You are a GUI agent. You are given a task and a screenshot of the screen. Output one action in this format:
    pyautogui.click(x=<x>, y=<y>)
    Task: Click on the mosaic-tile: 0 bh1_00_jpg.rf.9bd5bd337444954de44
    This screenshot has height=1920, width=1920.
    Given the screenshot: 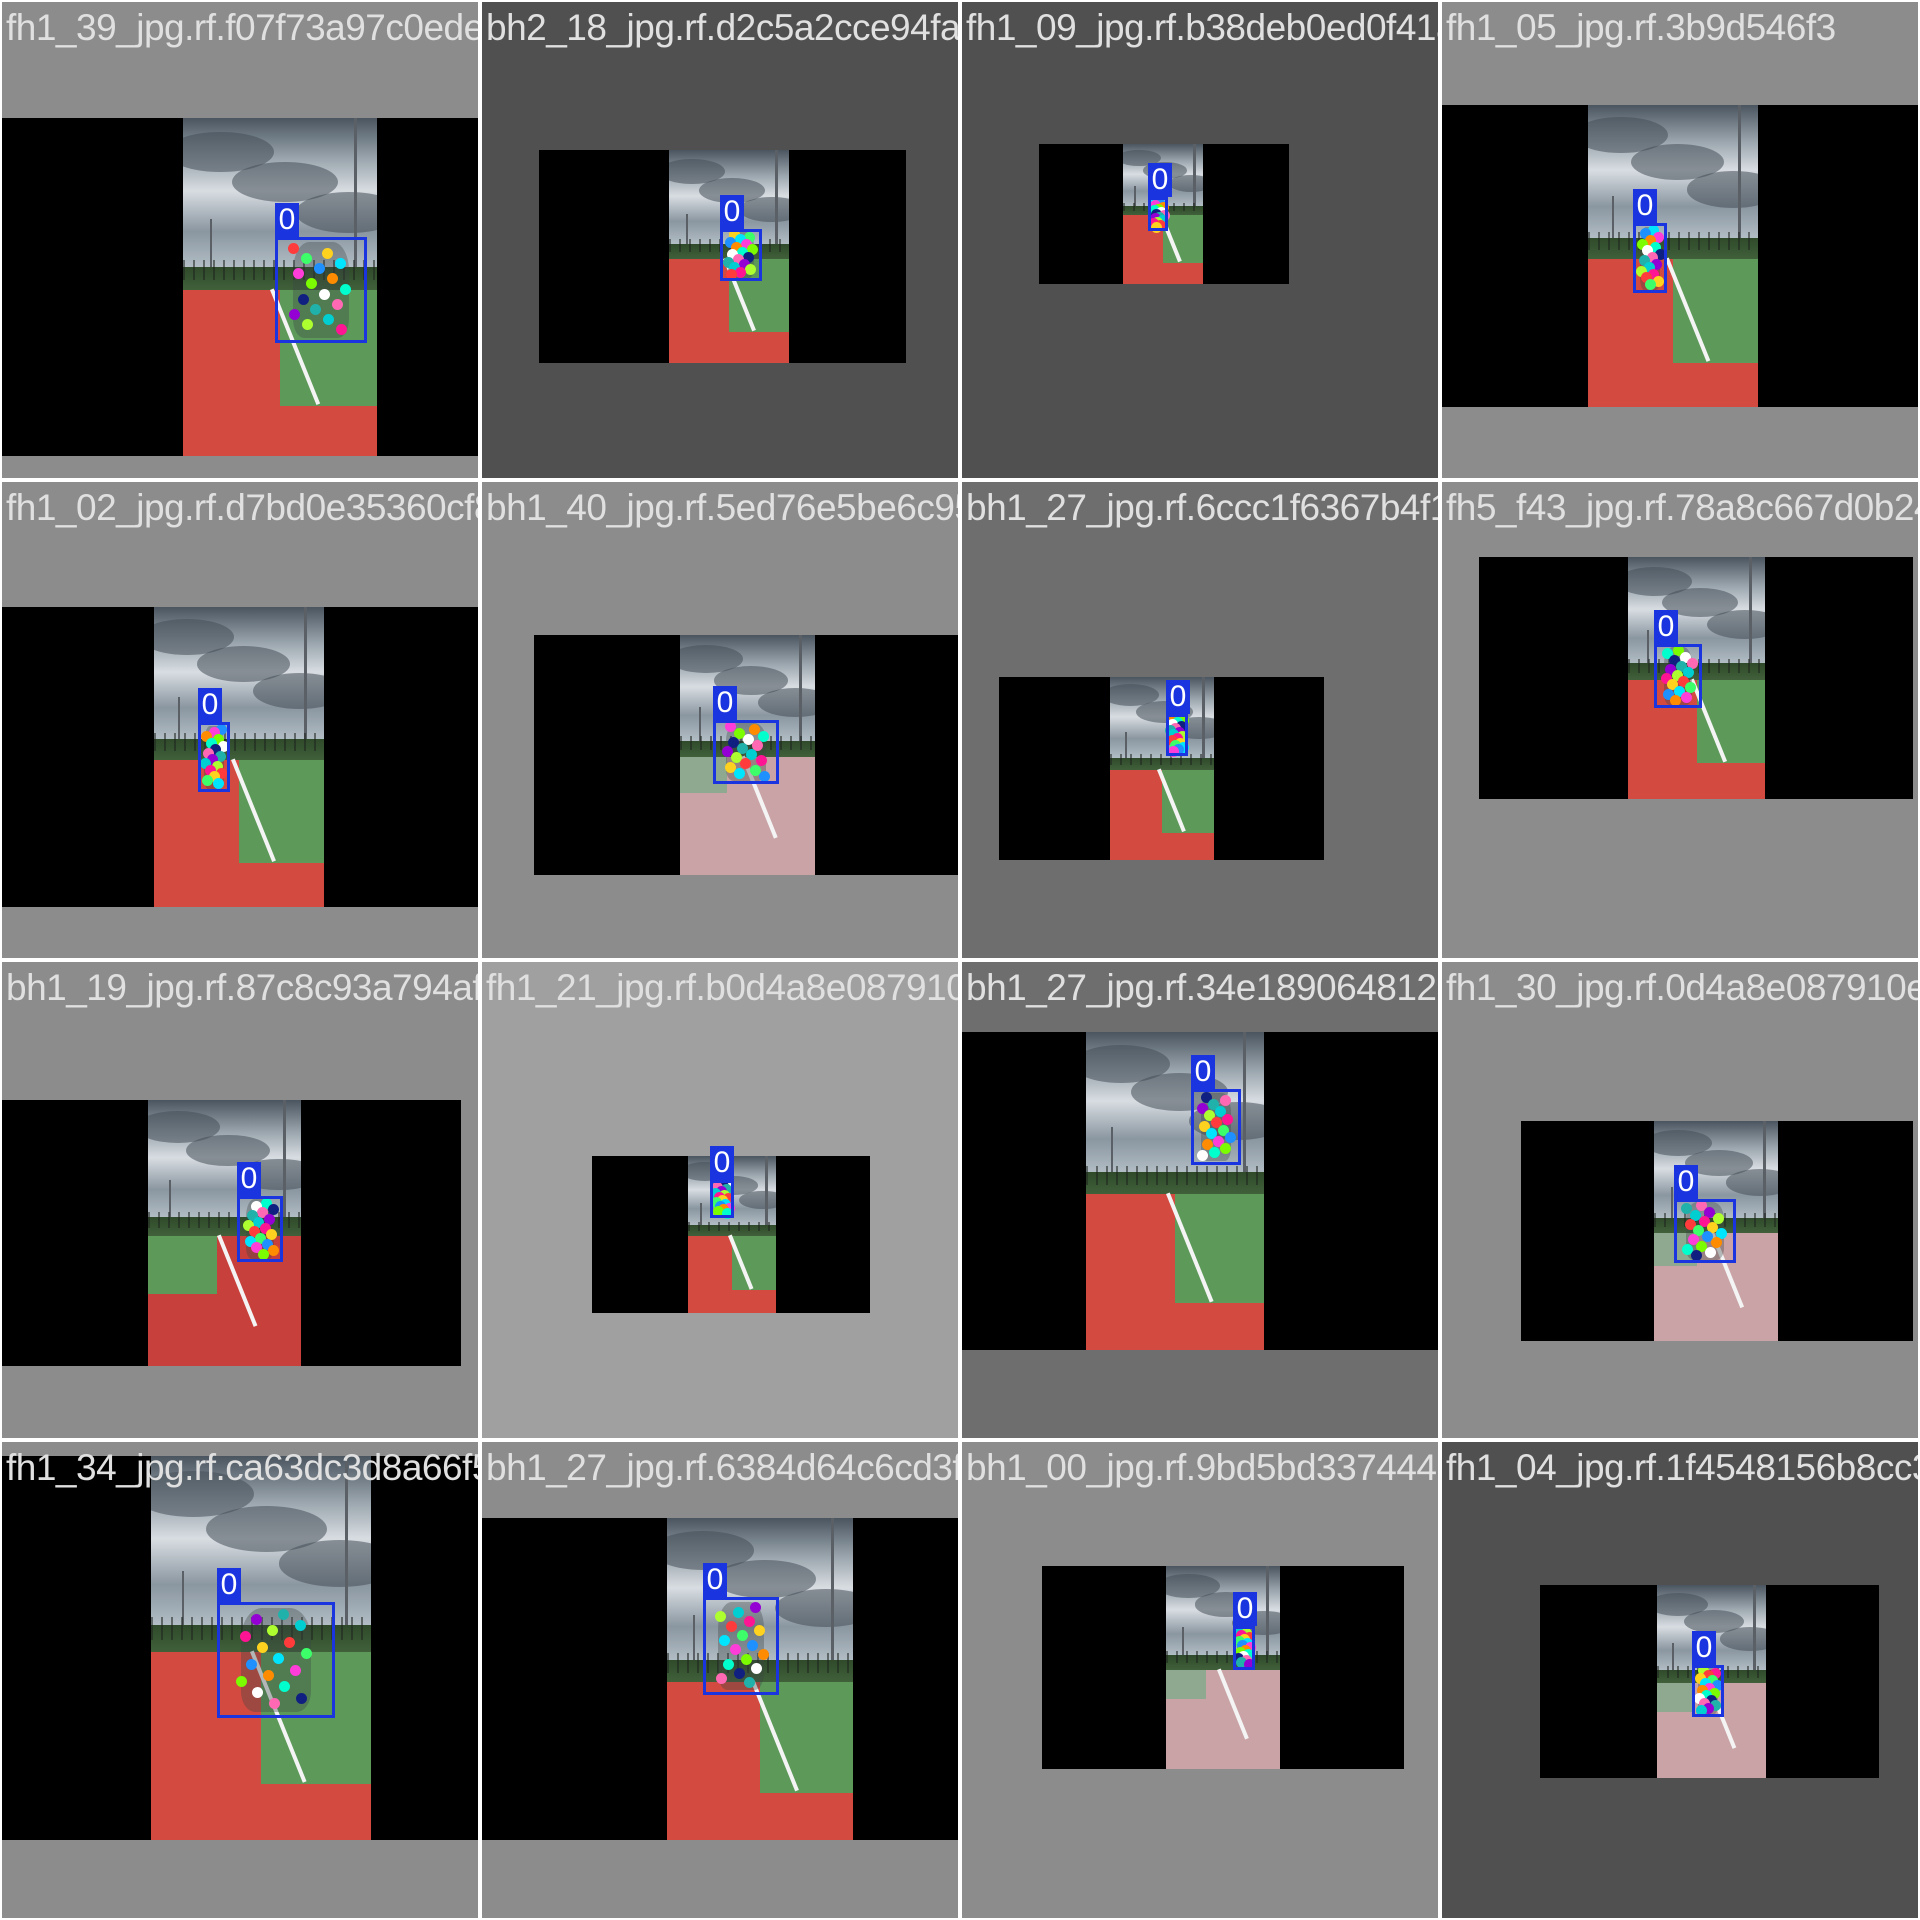 What is the action you would take?
    pyautogui.click(x=1200, y=1680)
    